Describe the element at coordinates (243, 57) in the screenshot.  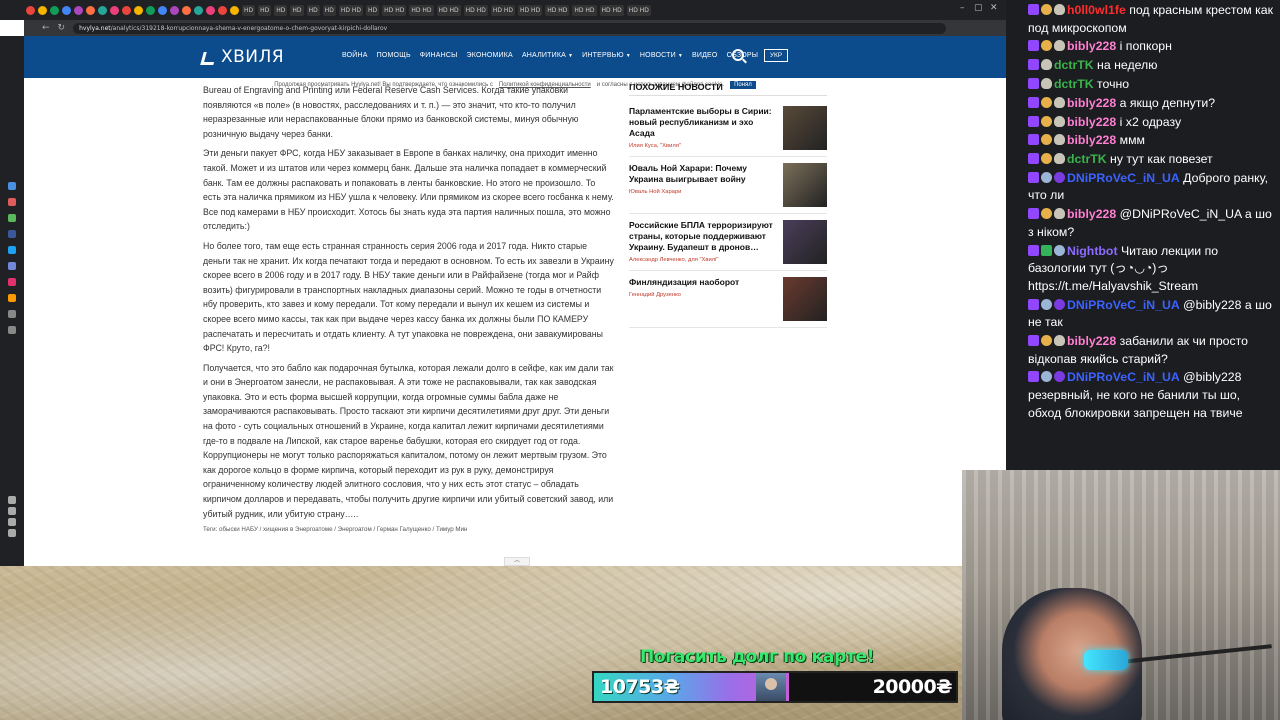
I see `site-logo: ХВИЛЯ` at that location.